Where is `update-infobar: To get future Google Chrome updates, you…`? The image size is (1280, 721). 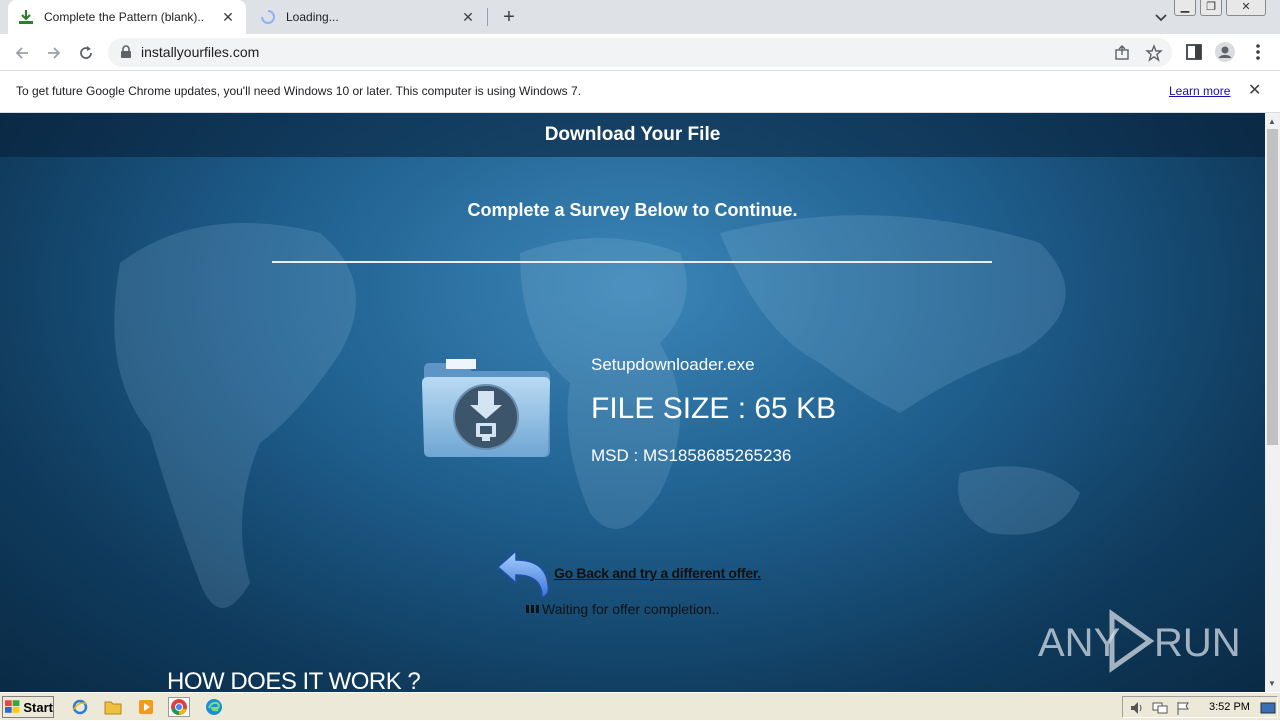
update-infobar: To get future Google Chrome updates, you… is located at coordinates (640, 92).